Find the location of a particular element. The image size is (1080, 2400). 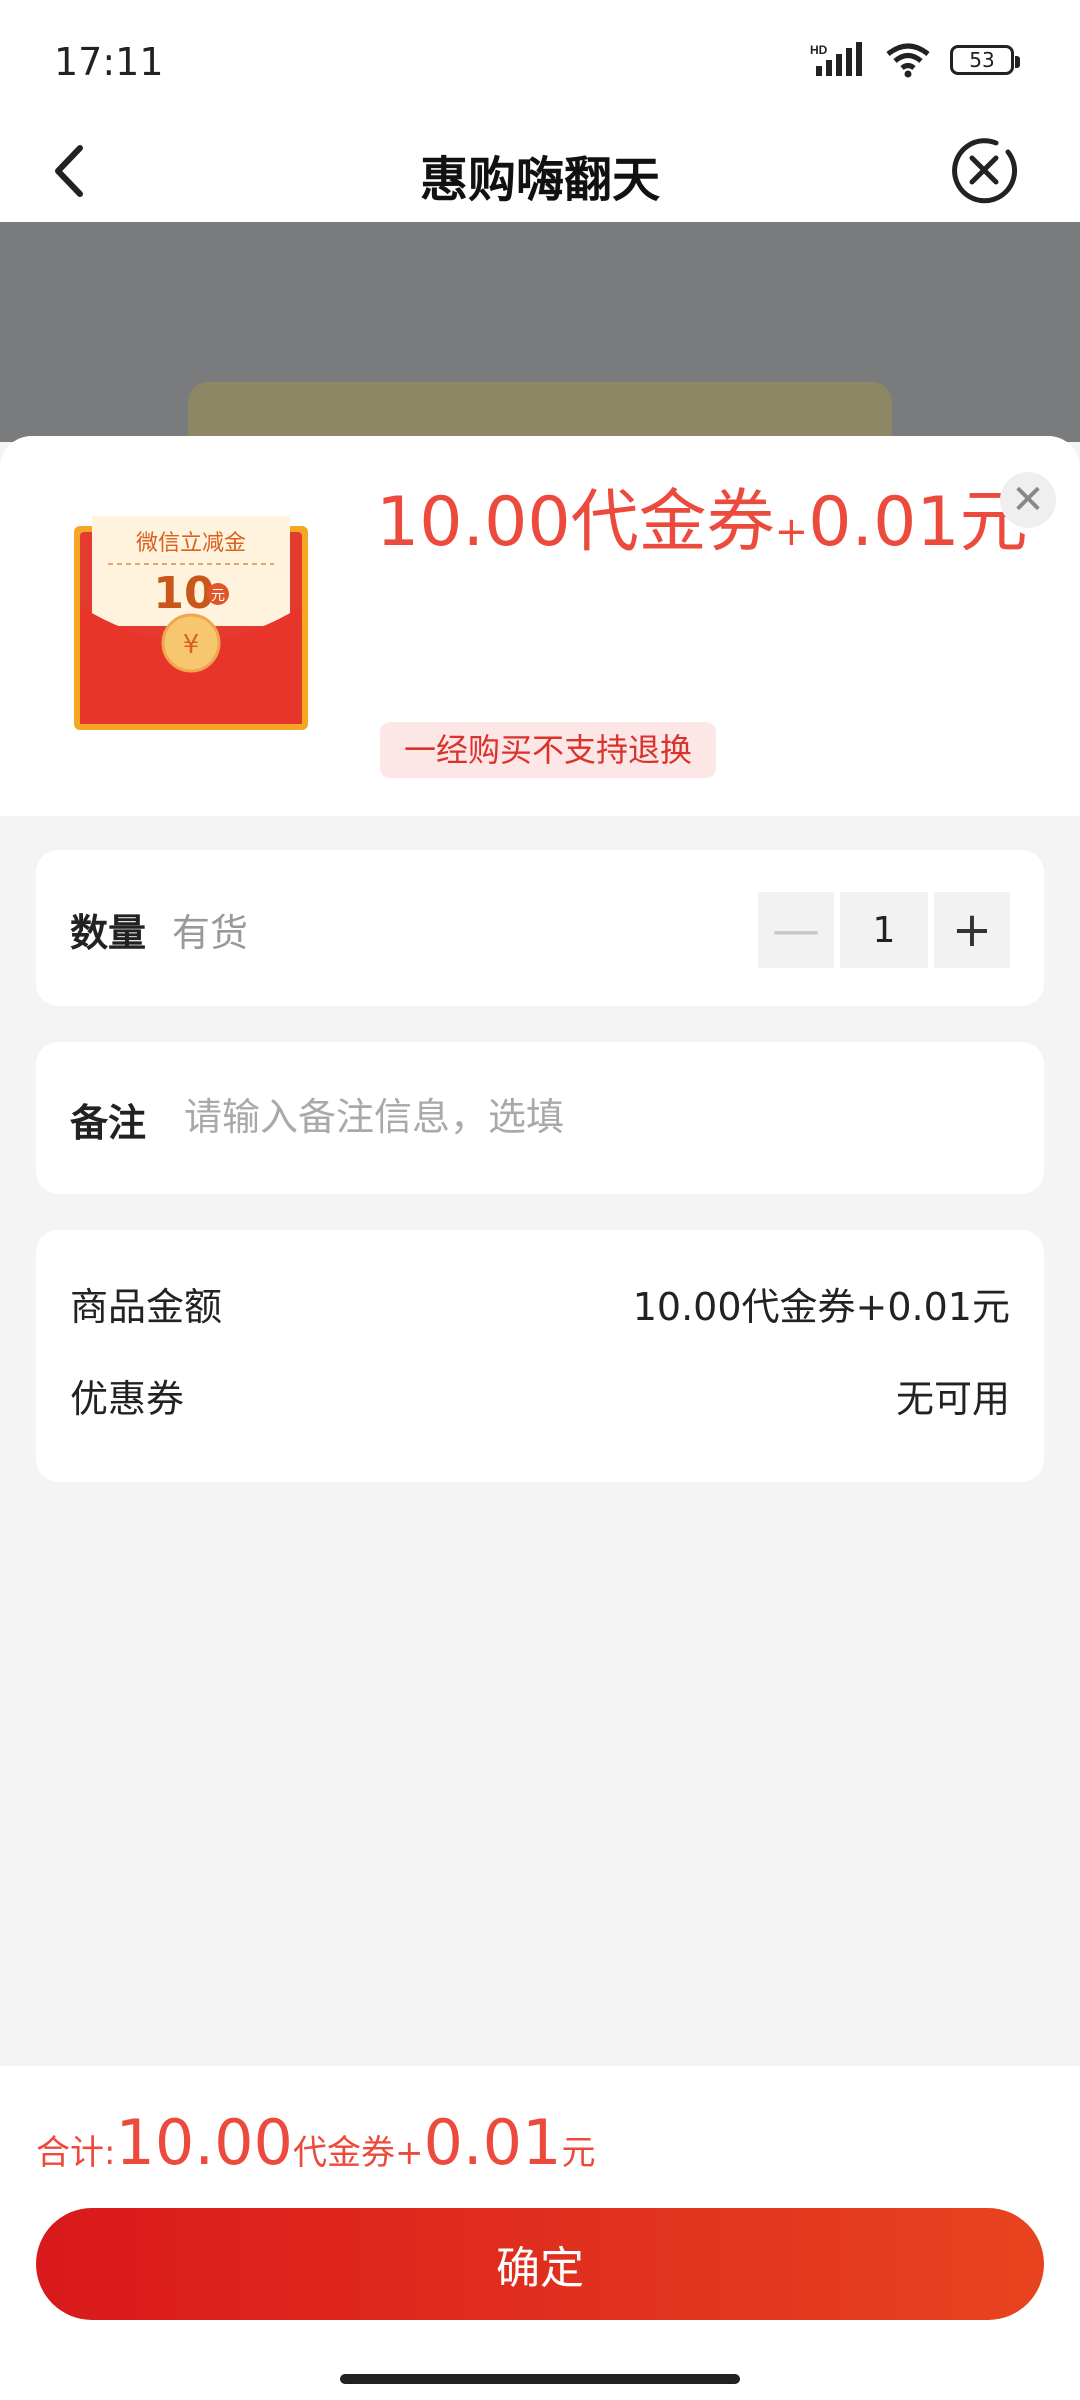

note-label: 备注 is located at coordinates (108, 1123).